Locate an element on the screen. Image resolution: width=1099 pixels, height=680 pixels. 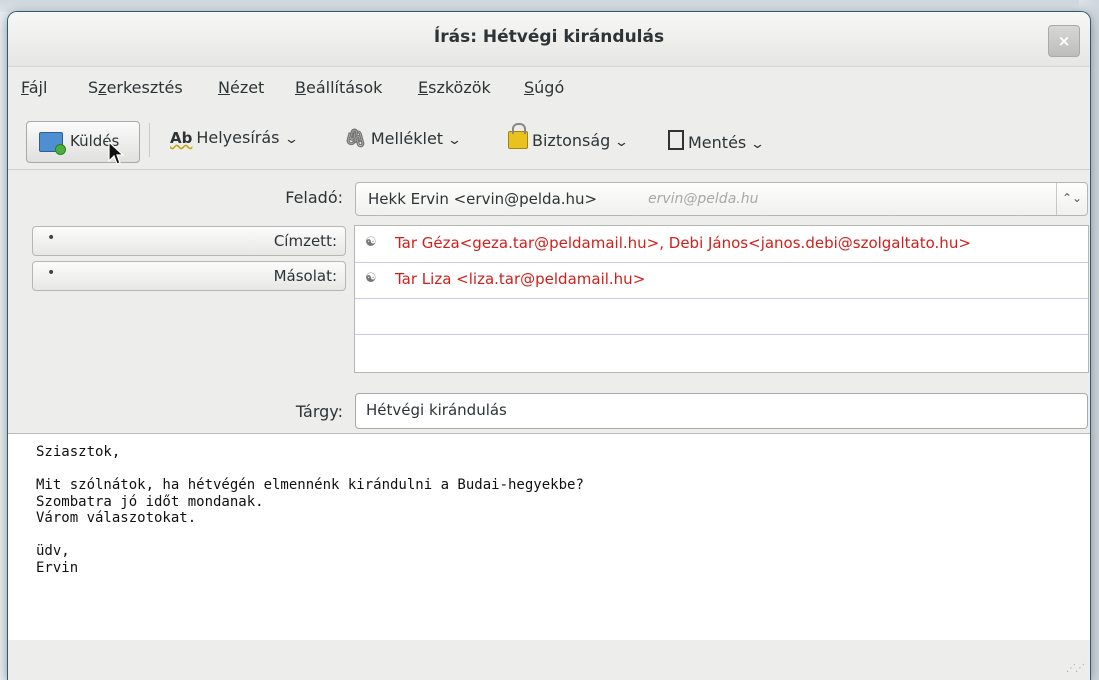
spellcheck-button: Ab Helyesírás ⌄ is located at coordinates (234, 137).